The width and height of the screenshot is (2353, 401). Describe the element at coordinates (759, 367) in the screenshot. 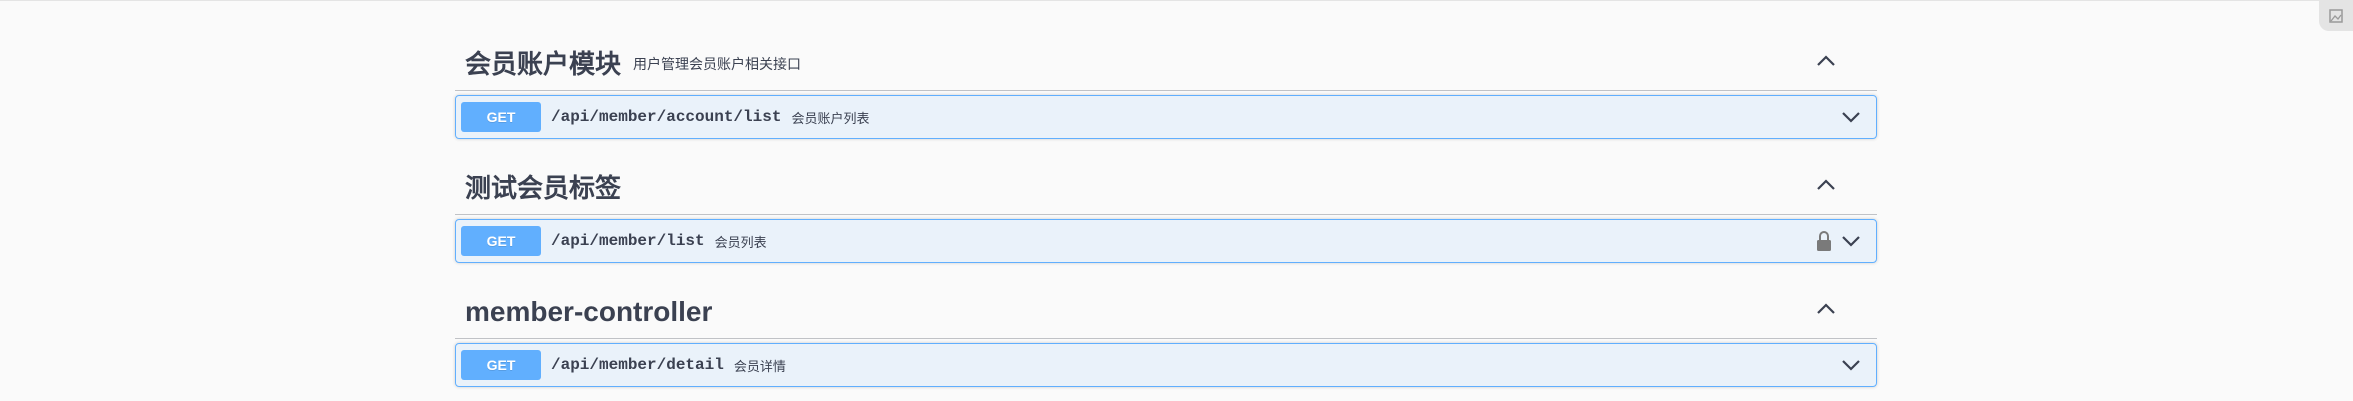

I see `operation-summary: 会员详情` at that location.